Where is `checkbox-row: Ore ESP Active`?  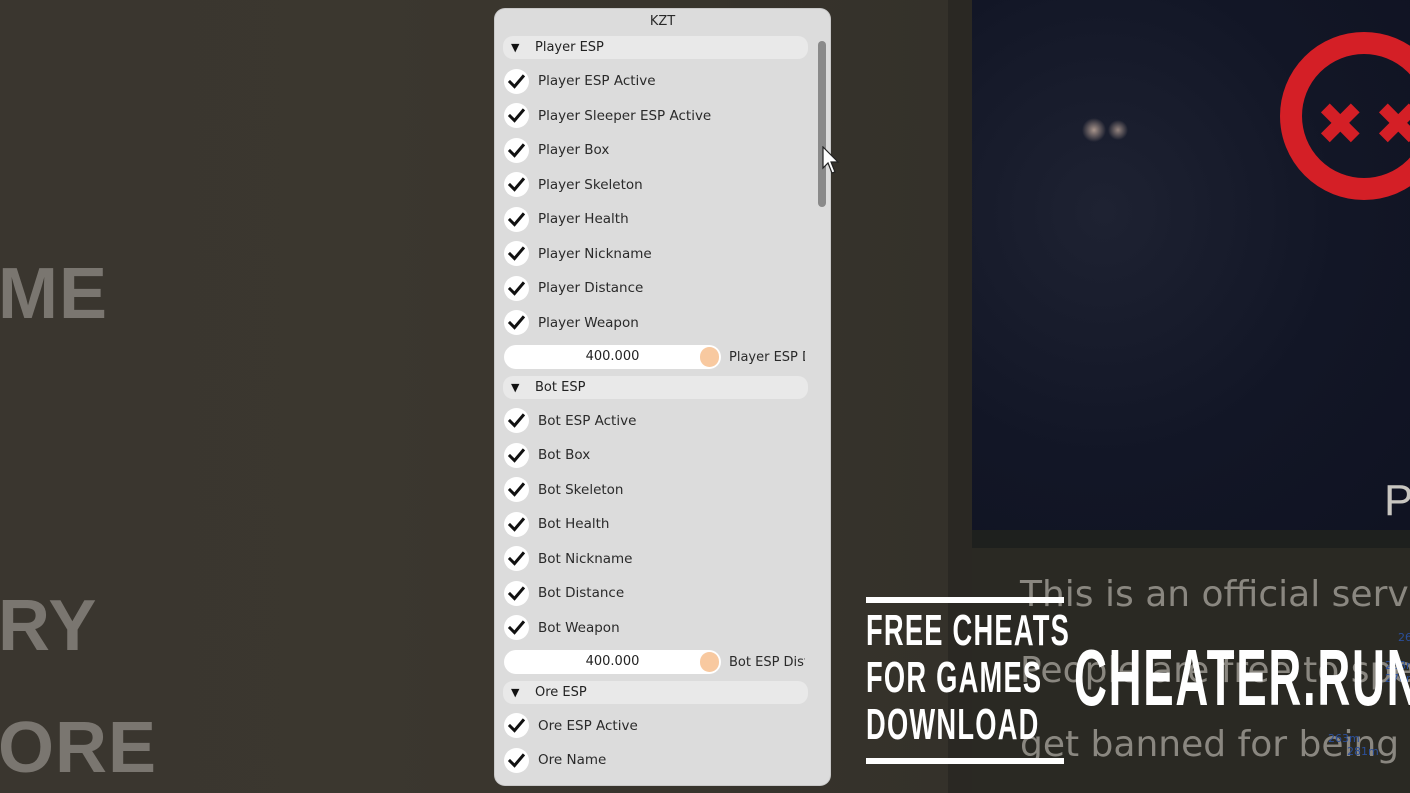 checkbox-row: Ore ESP Active is located at coordinates (655, 726).